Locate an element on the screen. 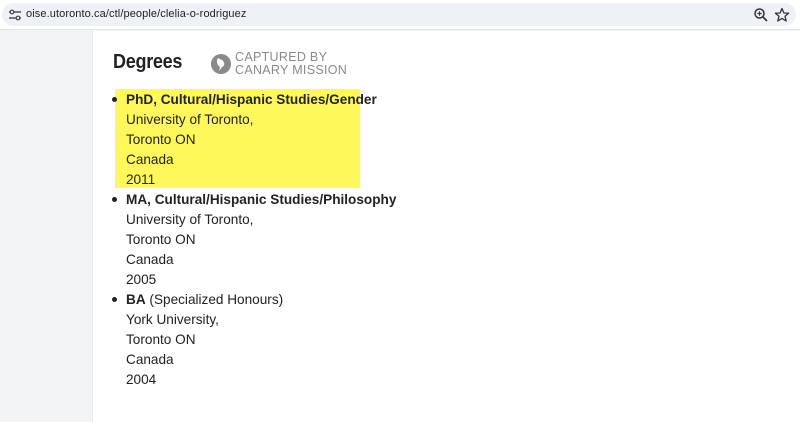 Image resolution: width=800 pixels, height=422 pixels. canary-logo-icon is located at coordinates (221, 64).